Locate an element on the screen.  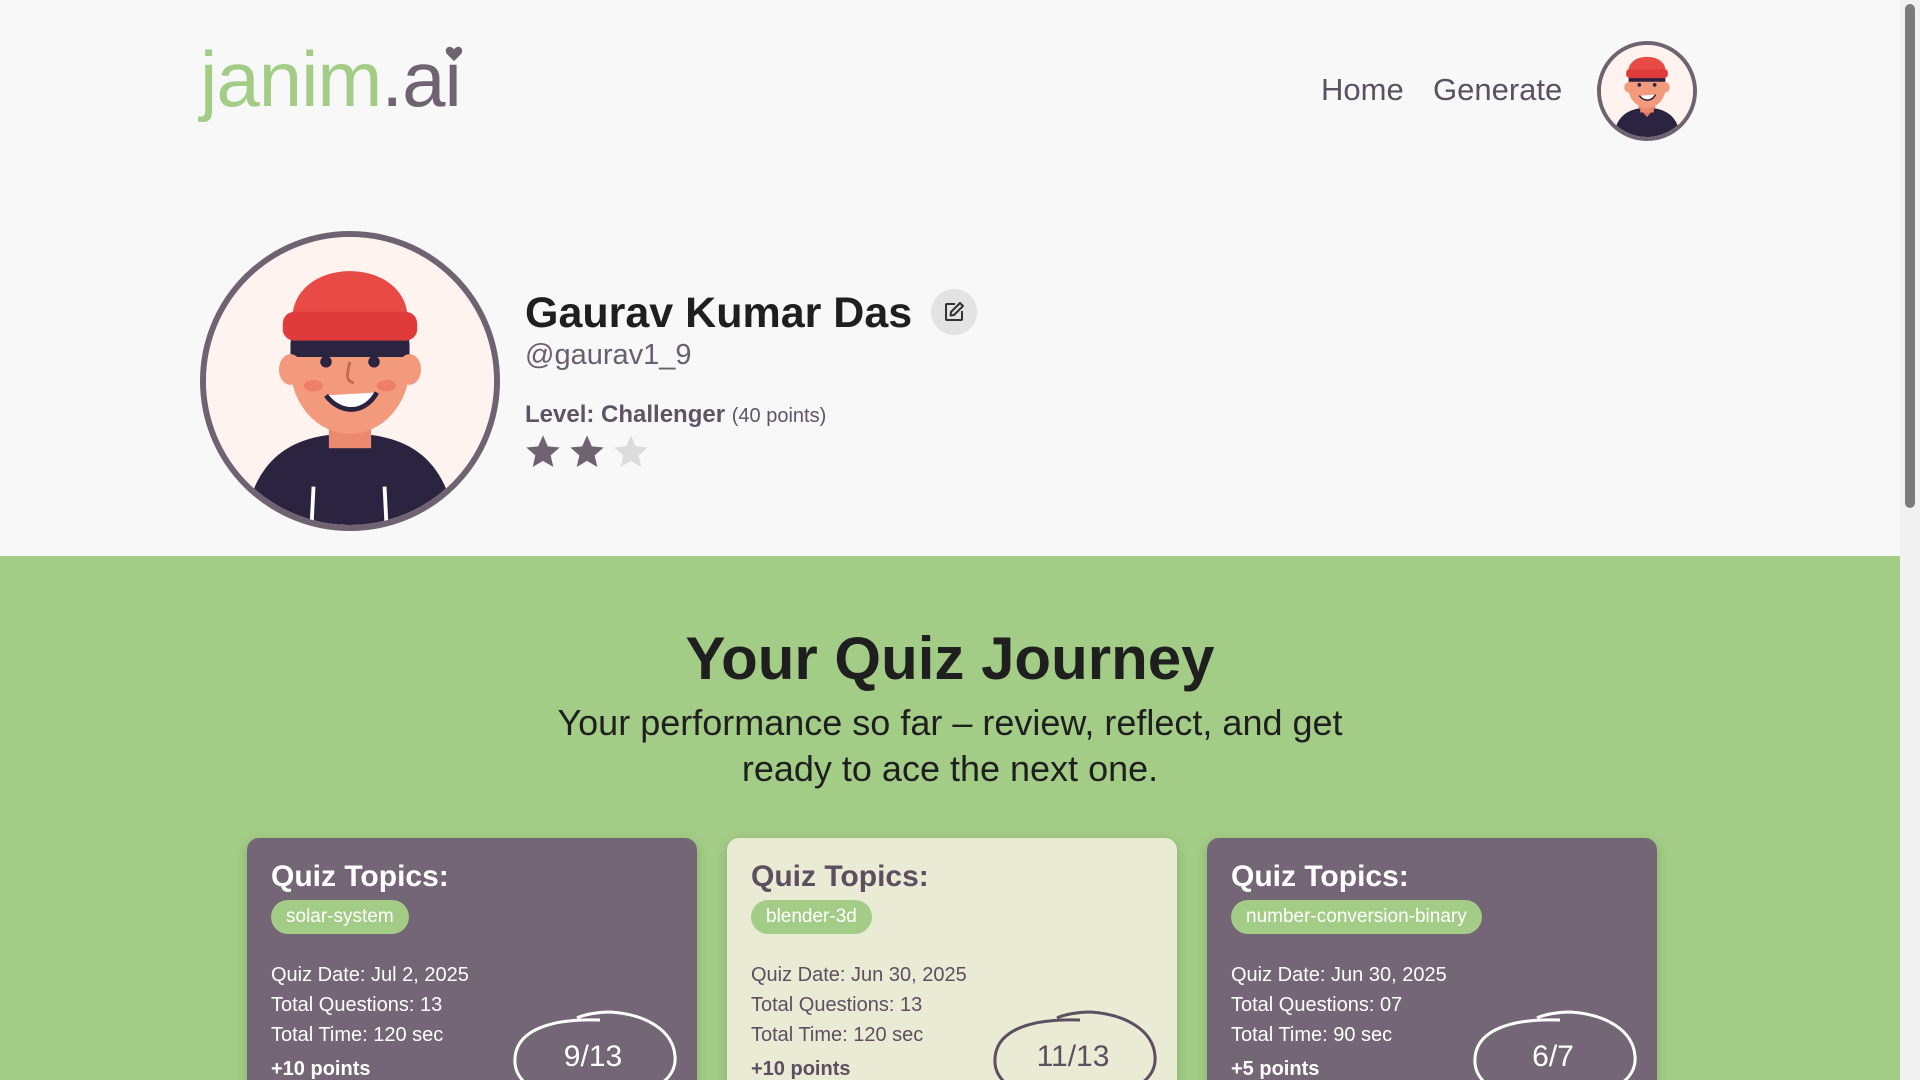
topic-chip: blender-3d is located at coordinates (811, 917).